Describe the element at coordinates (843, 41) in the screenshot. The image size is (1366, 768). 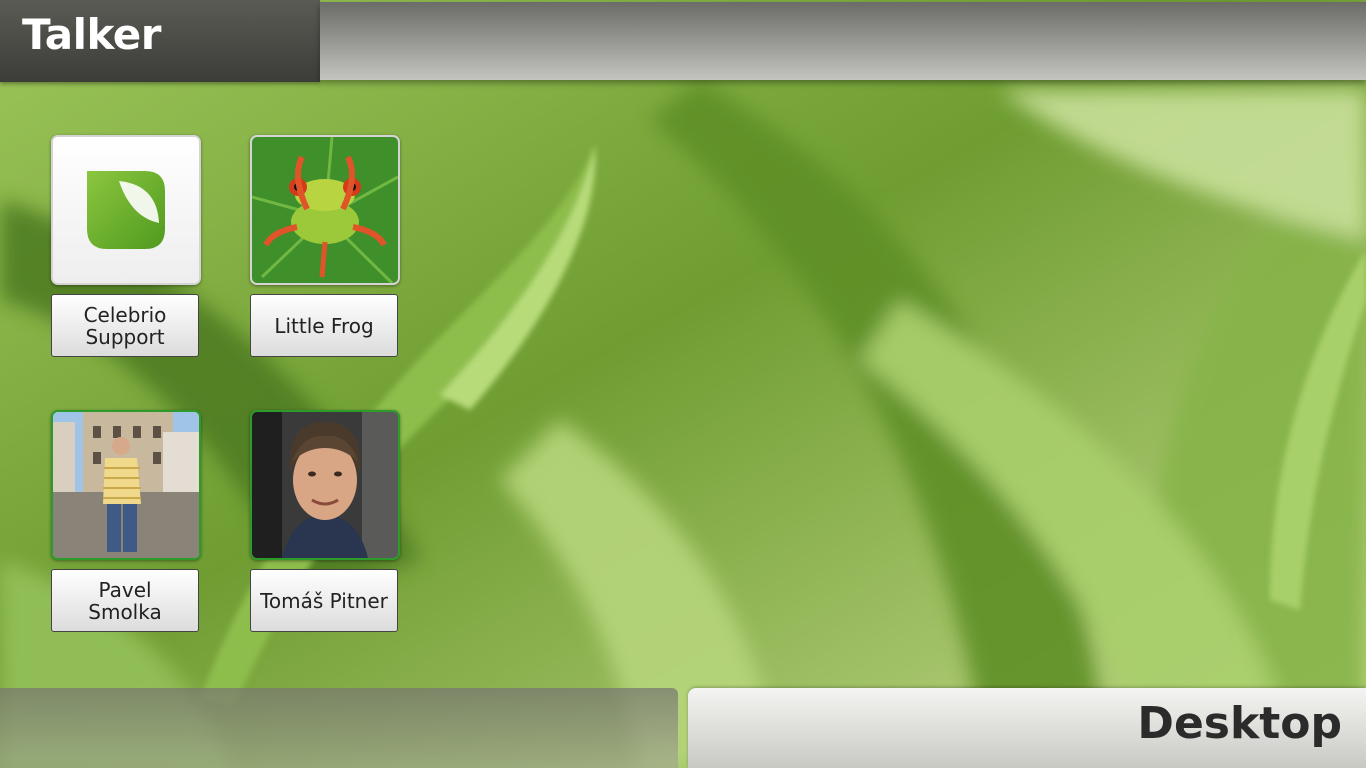
I see `header-bar` at that location.